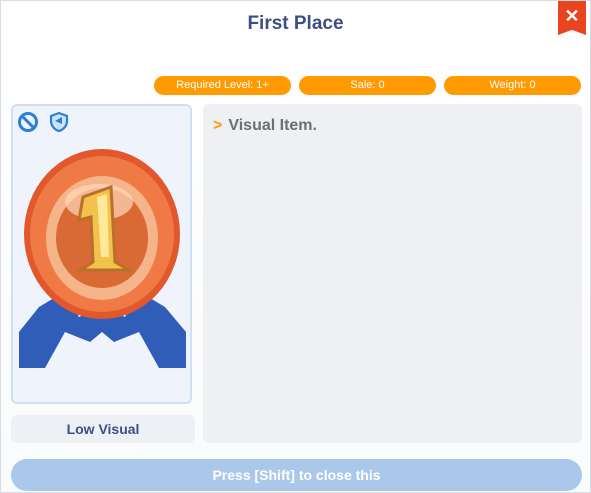 The image size is (591, 493). I want to click on close-hint-button: Press [Shift] to close this, so click(296, 475).